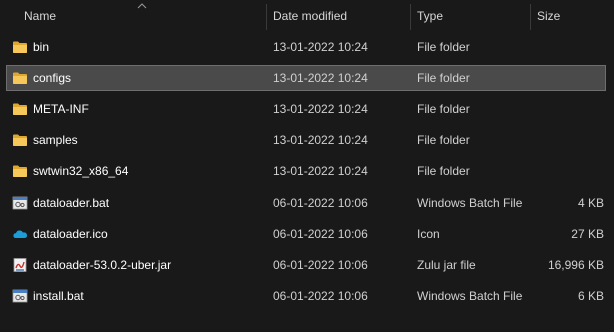 Image resolution: width=614 pixels, height=332 pixels. I want to click on column-header-bar: Name Date modified Type Size, so click(307, 16).